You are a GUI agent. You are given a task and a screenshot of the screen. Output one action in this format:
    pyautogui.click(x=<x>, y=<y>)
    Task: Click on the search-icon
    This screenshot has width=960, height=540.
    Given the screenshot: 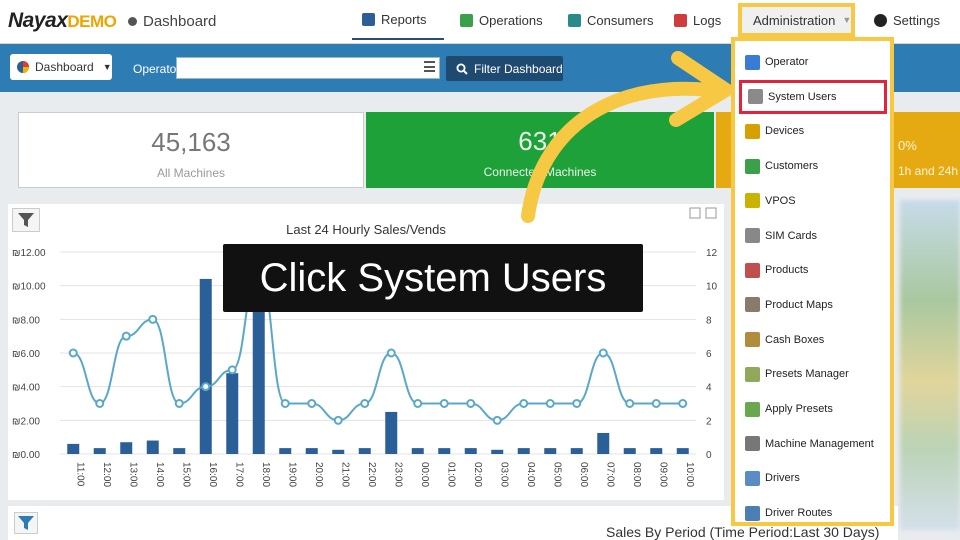 What is the action you would take?
    pyautogui.click(x=462, y=69)
    